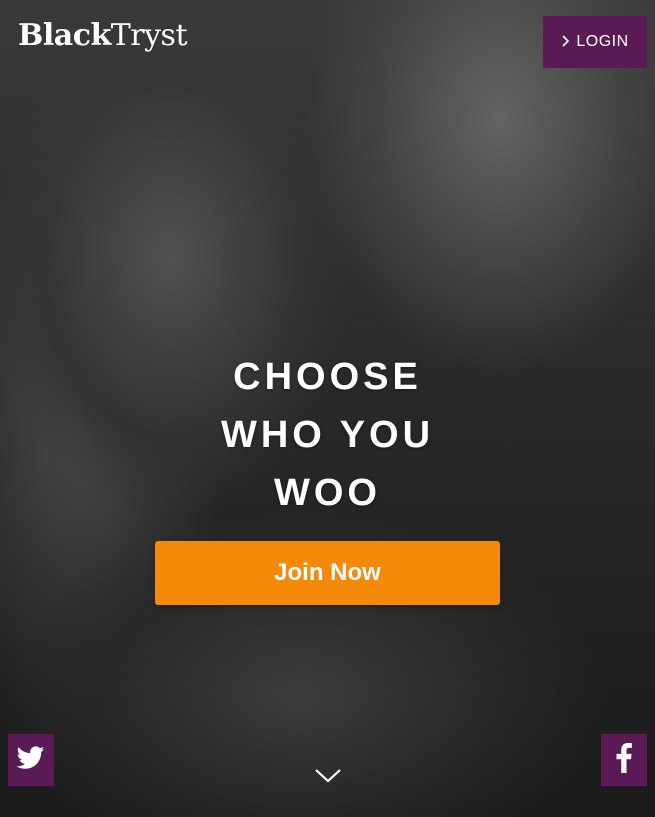 This screenshot has width=655, height=817. Describe the element at coordinates (64, 35) in the screenshot. I see `logo-bold-text: Black` at that location.